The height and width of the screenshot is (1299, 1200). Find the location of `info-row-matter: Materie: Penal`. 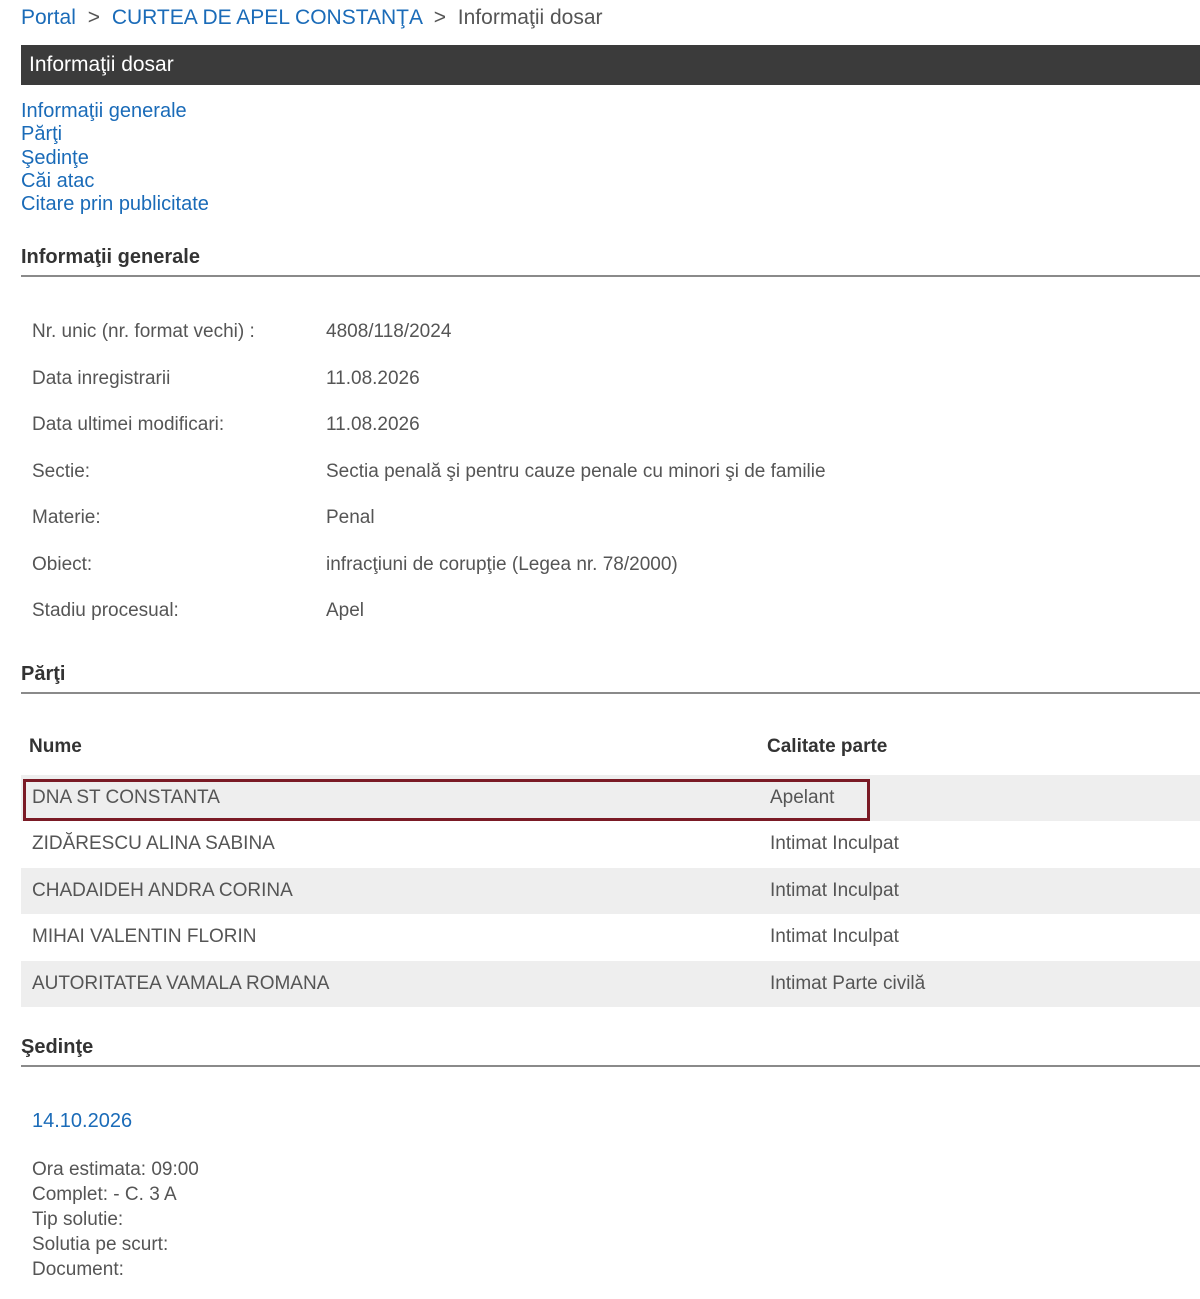

info-row-matter: Materie: Penal is located at coordinates (203, 518).